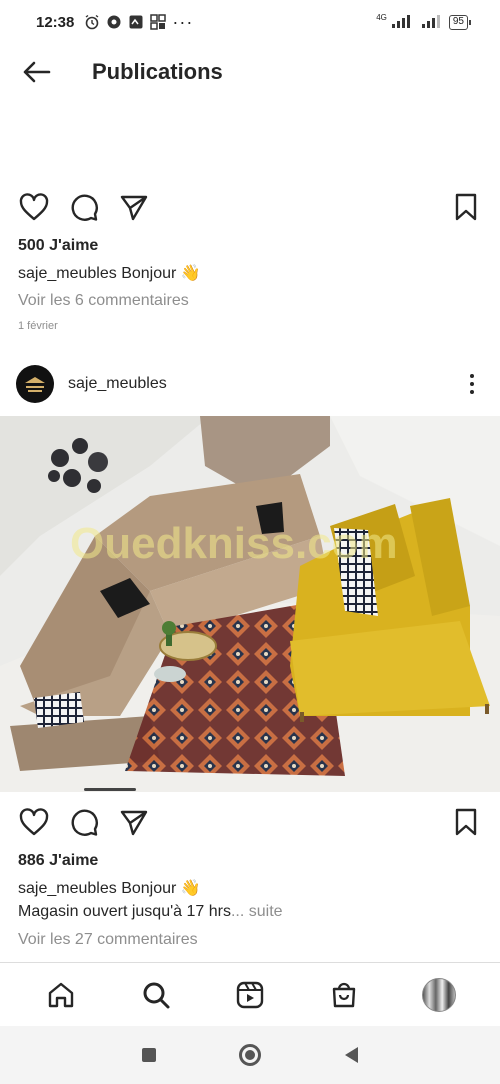 Image resolution: width=500 pixels, height=1084 pixels. Describe the element at coordinates (117, 384) in the screenshot. I see `post2-username: saje_meubles` at that location.